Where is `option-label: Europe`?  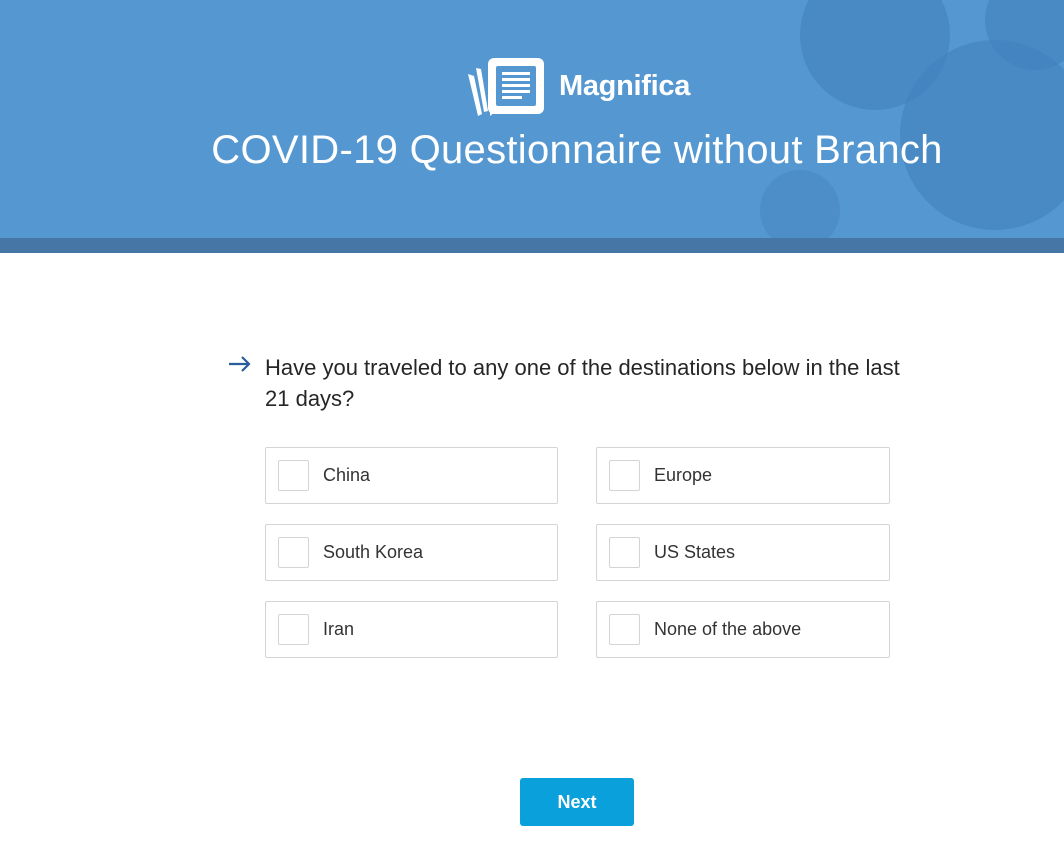
option-label: Europe is located at coordinates (683, 475).